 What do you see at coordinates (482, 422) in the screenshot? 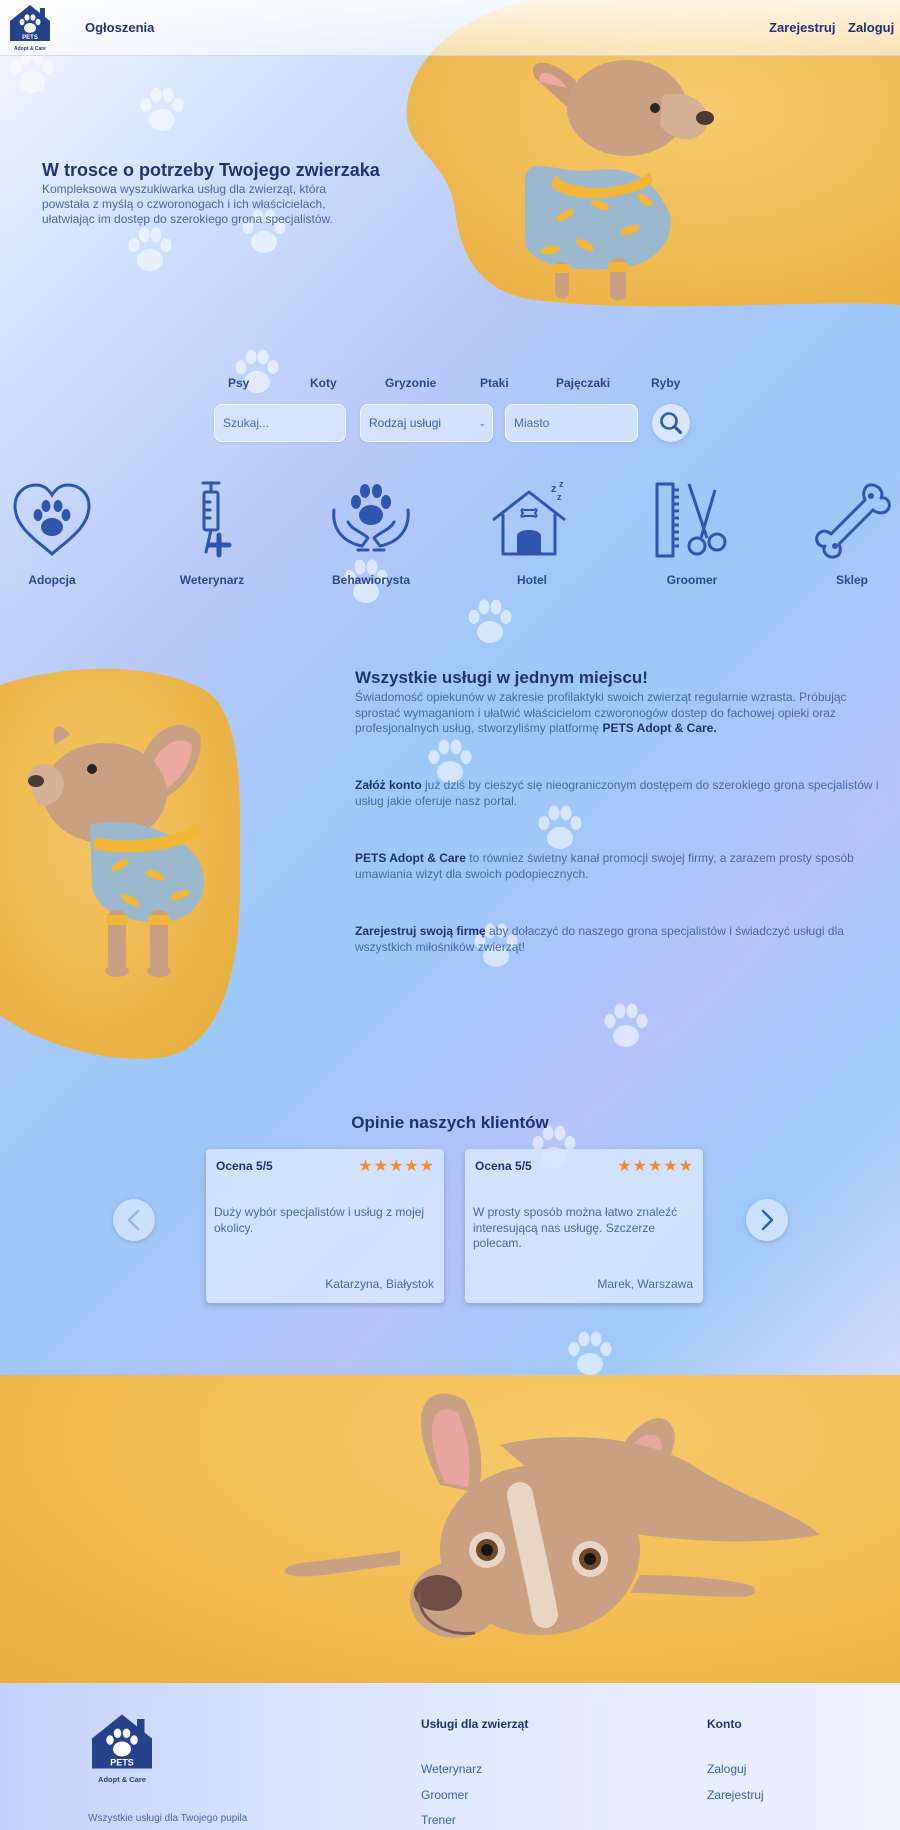
I see `chevron-down-icon: ⌄` at bounding box center [482, 422].